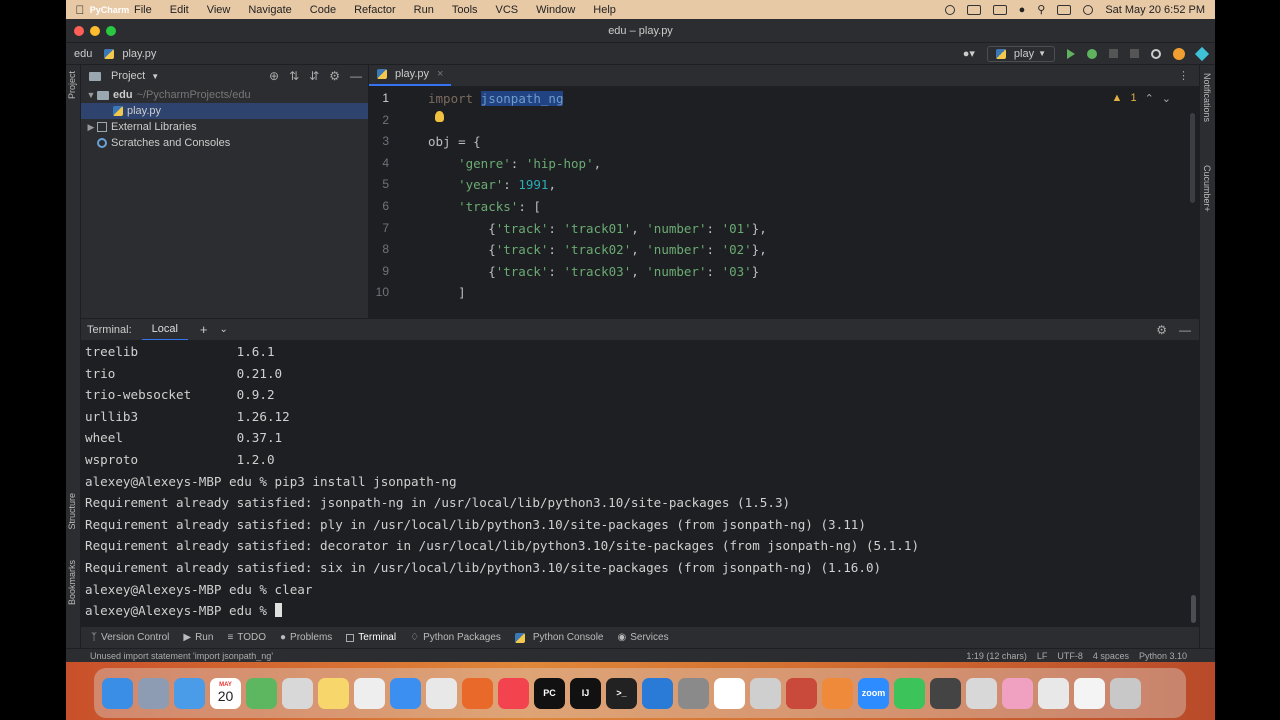 Image resolution: width=1280 pixels, height=720 pixels. I want to click on pen-icon, so click(837, 693).